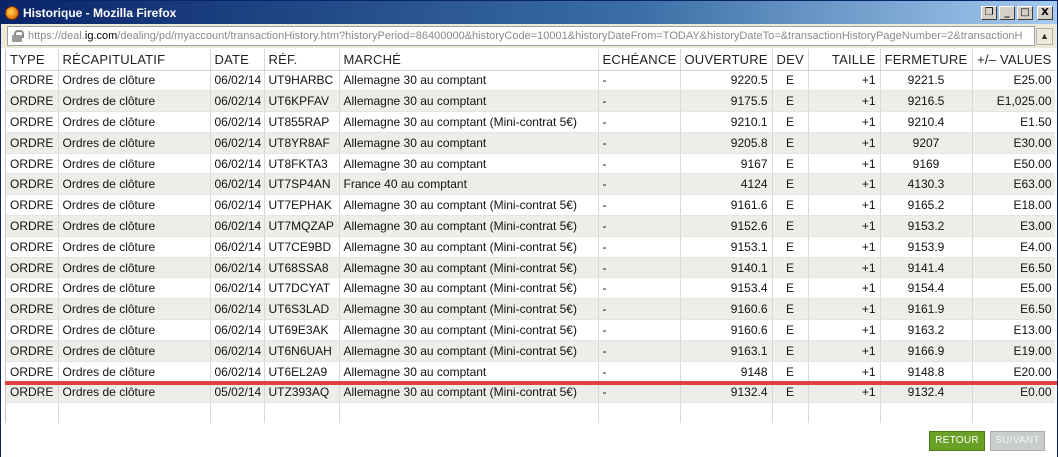 This screenshot has width=1058, height=457. I want to click on cell-pnl: E18.00, so click(1013, 205).